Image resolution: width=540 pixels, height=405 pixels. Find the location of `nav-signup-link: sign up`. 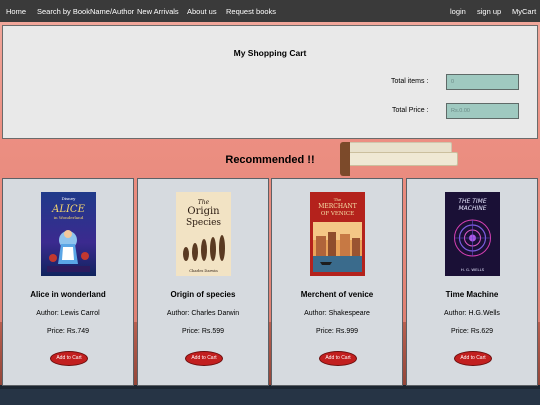

nav-signup-link: sign up is located at coordinates (489, 11).